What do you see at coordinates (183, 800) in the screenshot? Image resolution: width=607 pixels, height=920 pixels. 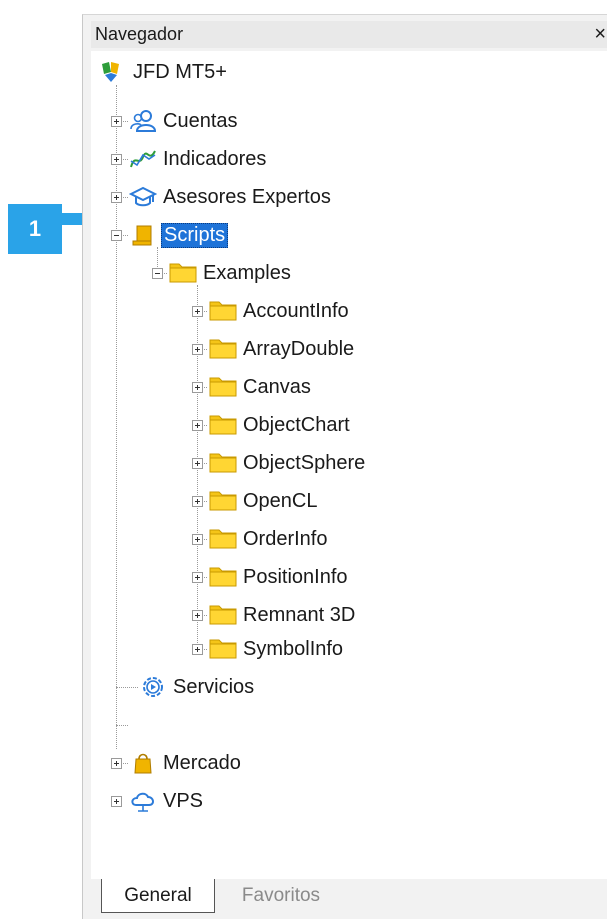 I see `tree-item-label: VPS` at bounding box center [183, 800].